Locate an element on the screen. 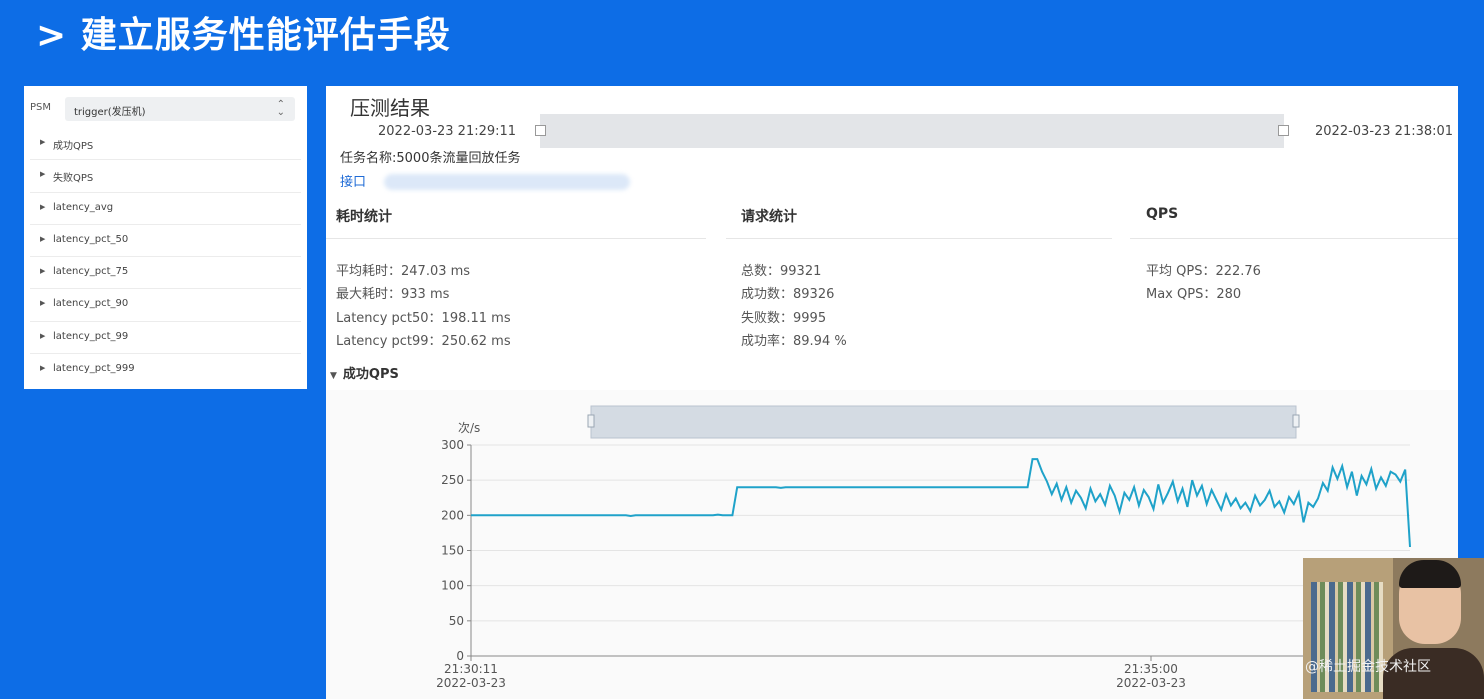 The image size is (1484, 699). stat-latency-pct50: Latency pct50：198.11 ms is located at coordinates (423, 318).